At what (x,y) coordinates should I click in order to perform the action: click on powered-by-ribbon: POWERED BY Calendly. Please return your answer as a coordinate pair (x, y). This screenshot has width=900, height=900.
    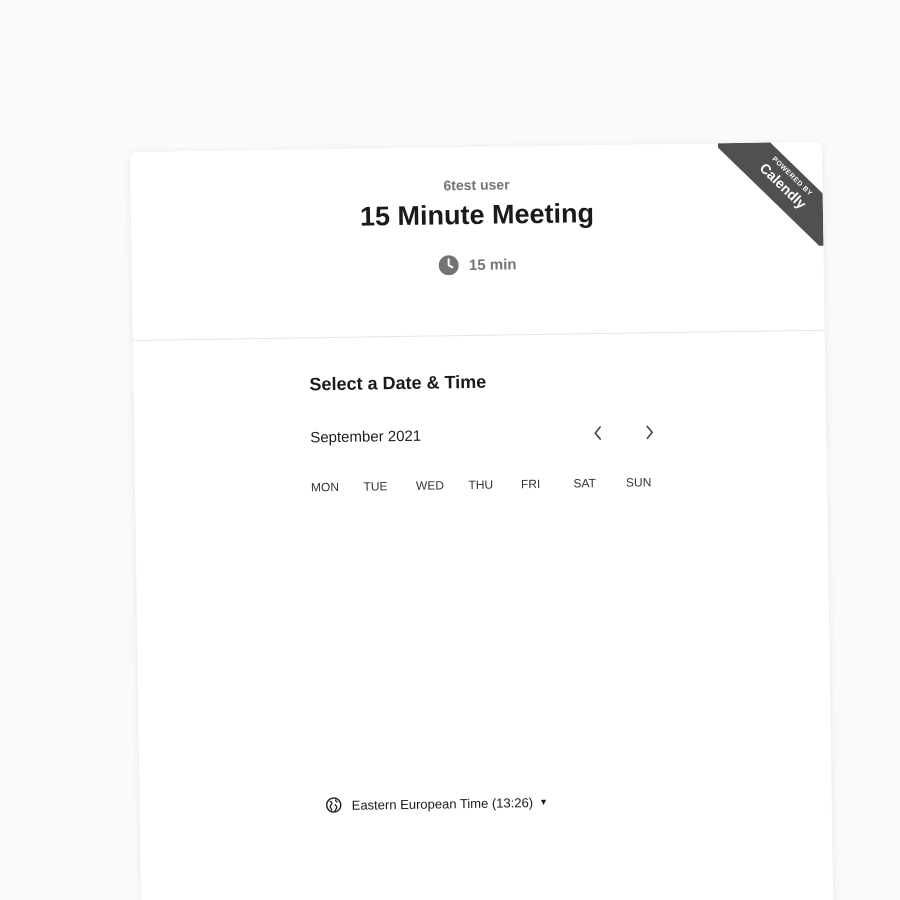
    Looking at the image, I should click on (770, 194).